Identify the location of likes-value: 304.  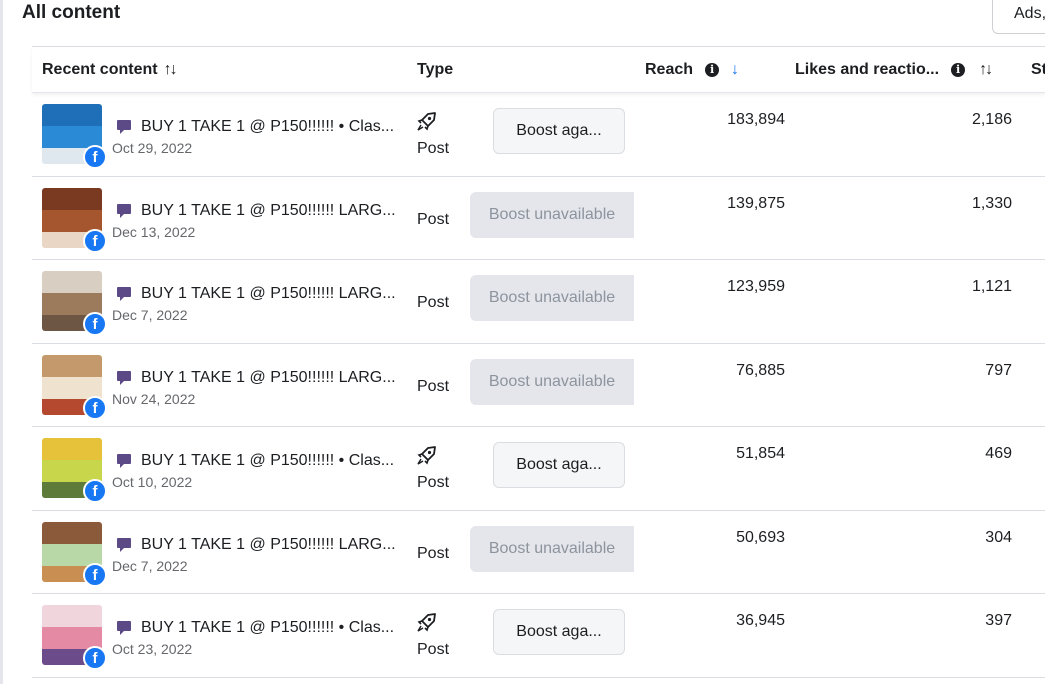
(998, 537).